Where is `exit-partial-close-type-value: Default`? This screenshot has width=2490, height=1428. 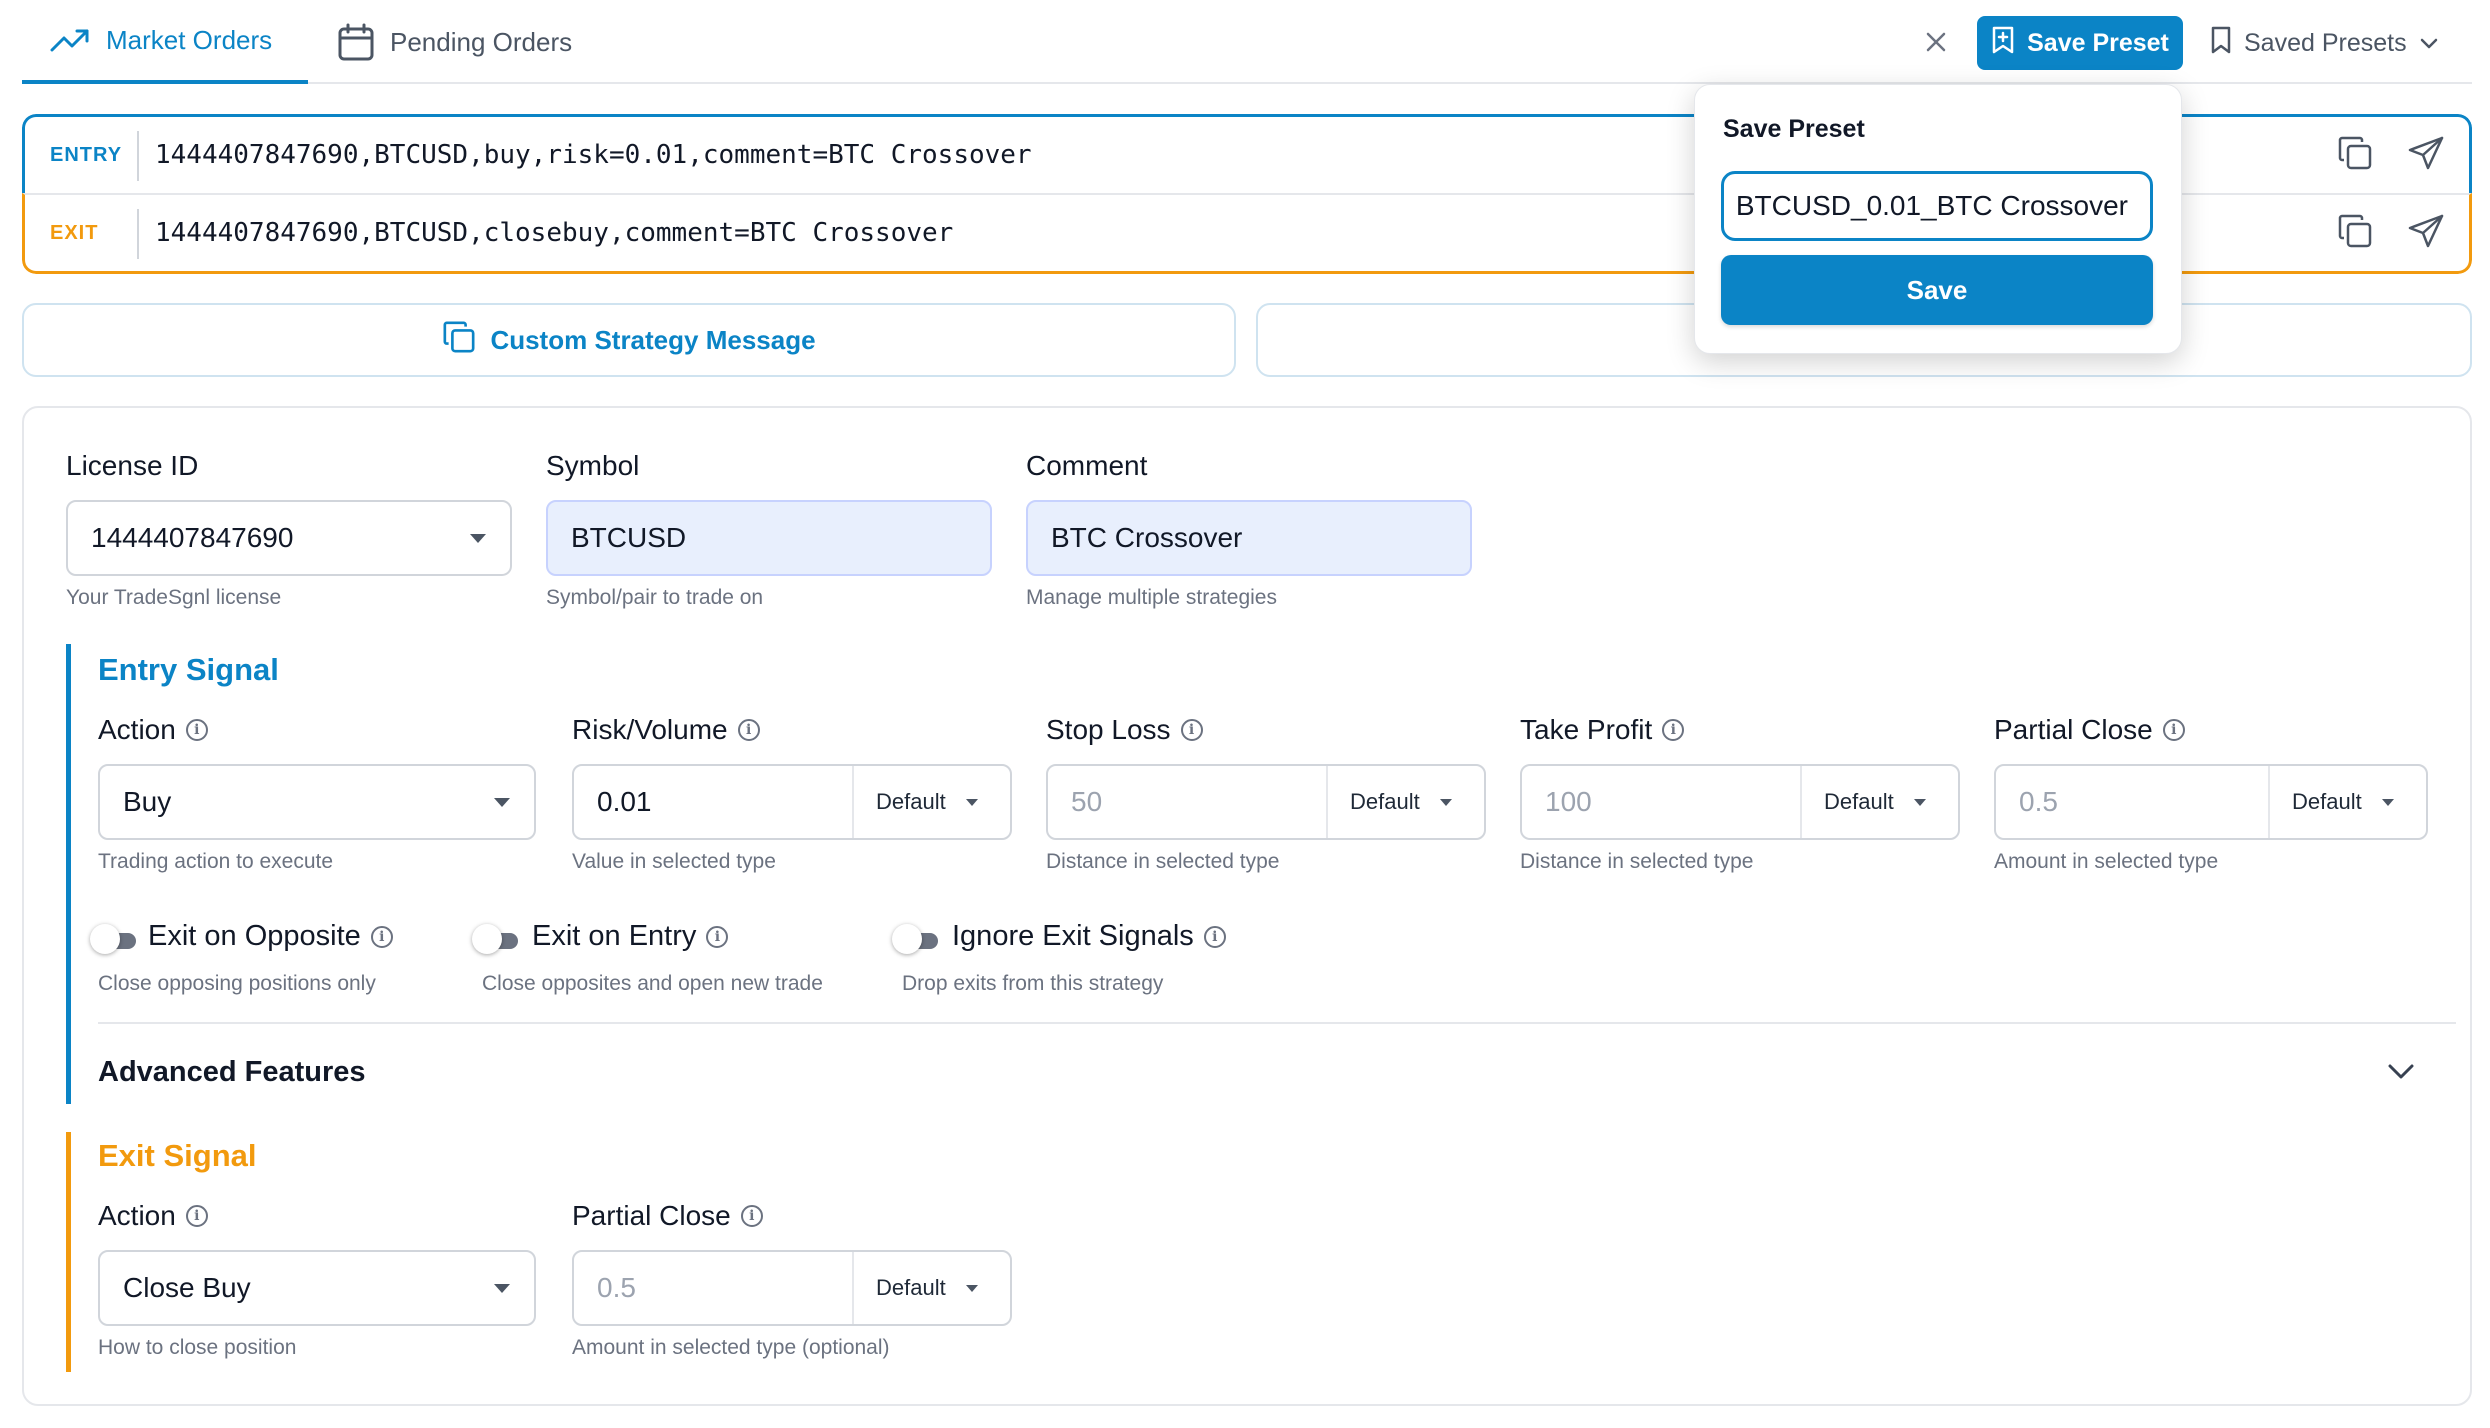 exit-partial-close-type-value: Default is located at coordinates (911, 1287).